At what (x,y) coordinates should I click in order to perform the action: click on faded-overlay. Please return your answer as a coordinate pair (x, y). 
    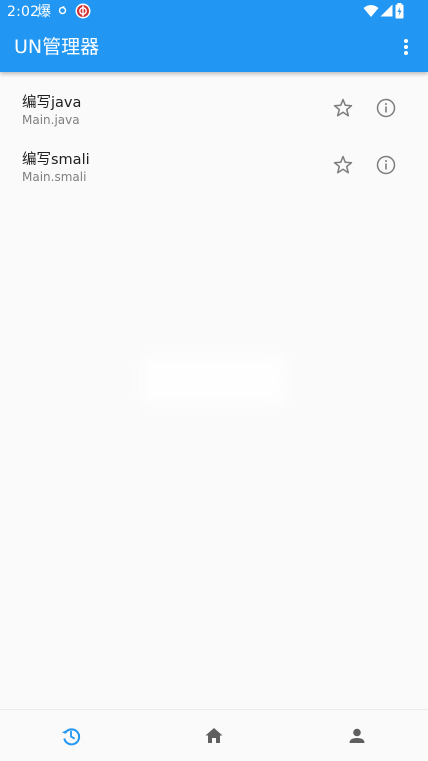
    Looking at the image, I should click on (213, 380).